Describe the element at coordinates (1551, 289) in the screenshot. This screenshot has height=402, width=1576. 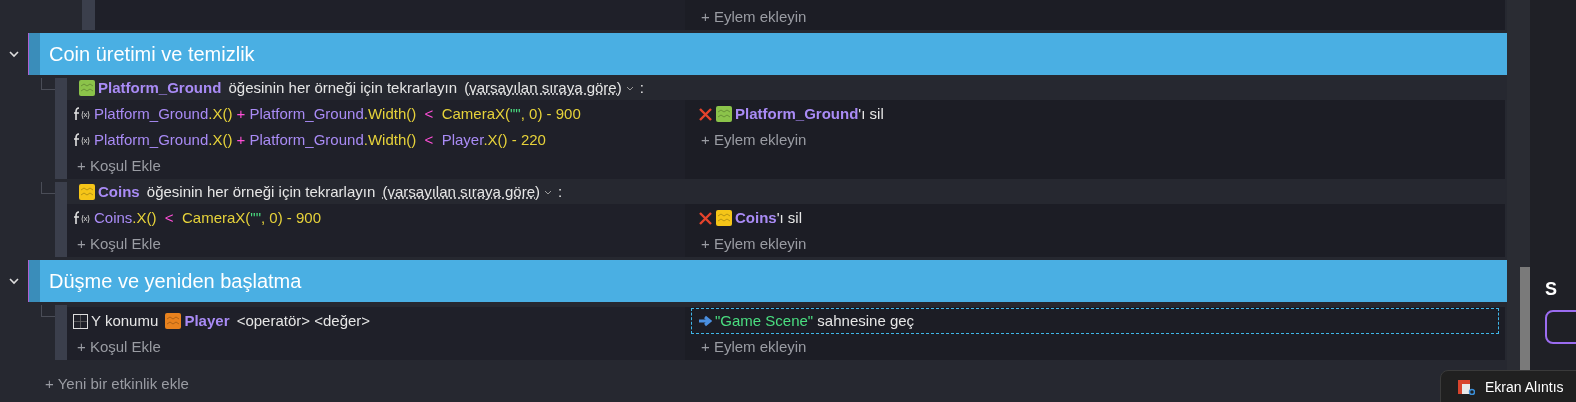
I see `panel-heading: S` at that location.